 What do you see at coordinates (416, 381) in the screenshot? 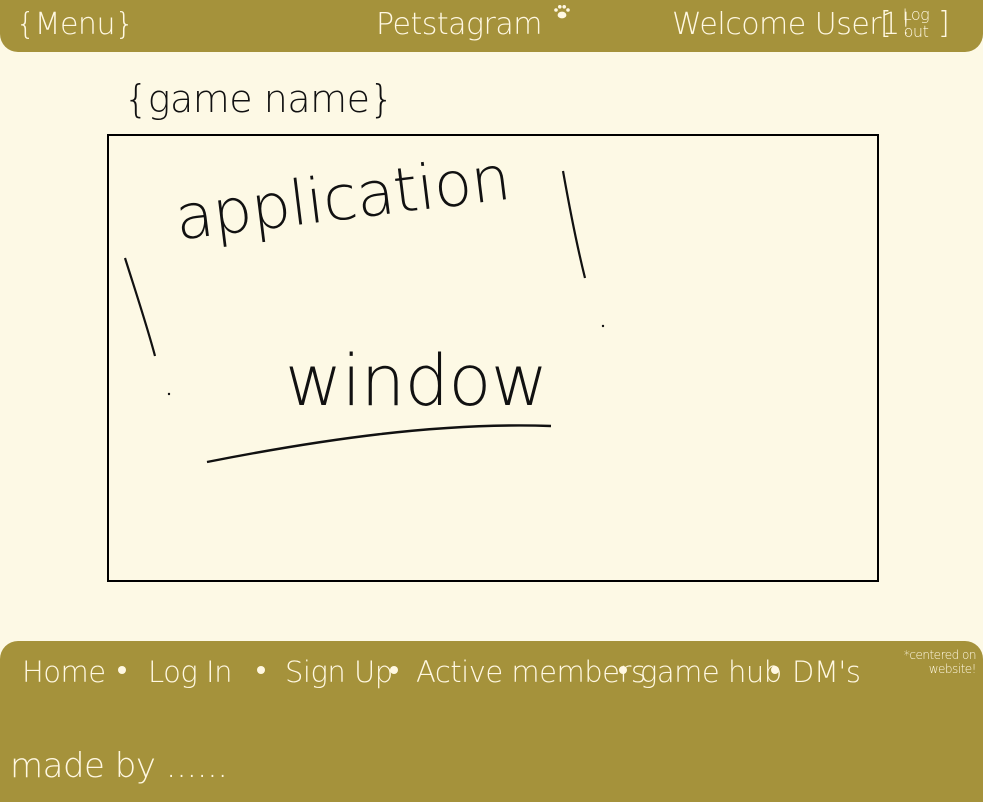
I see `application-window-label-line-2: window` at bounding box center [416, 381].